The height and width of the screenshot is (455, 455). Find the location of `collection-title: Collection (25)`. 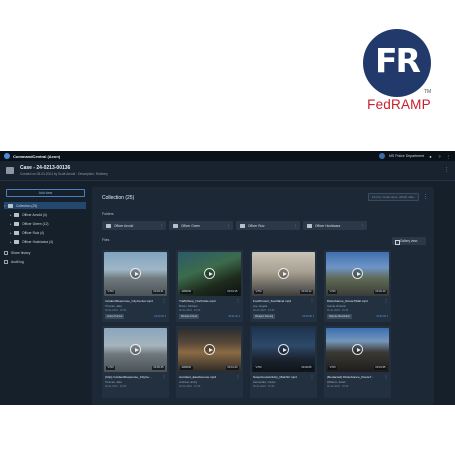

collection-title: Collection (25) is located at coordinates (118, 198).